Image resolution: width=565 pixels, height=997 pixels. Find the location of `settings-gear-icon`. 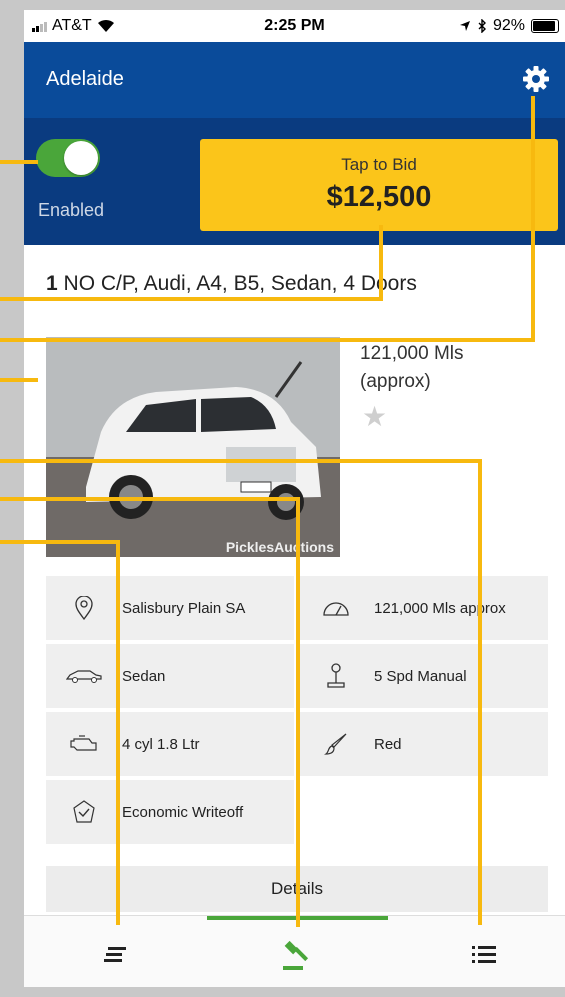

settings-gear-icon is located at coordinates (536, 79).